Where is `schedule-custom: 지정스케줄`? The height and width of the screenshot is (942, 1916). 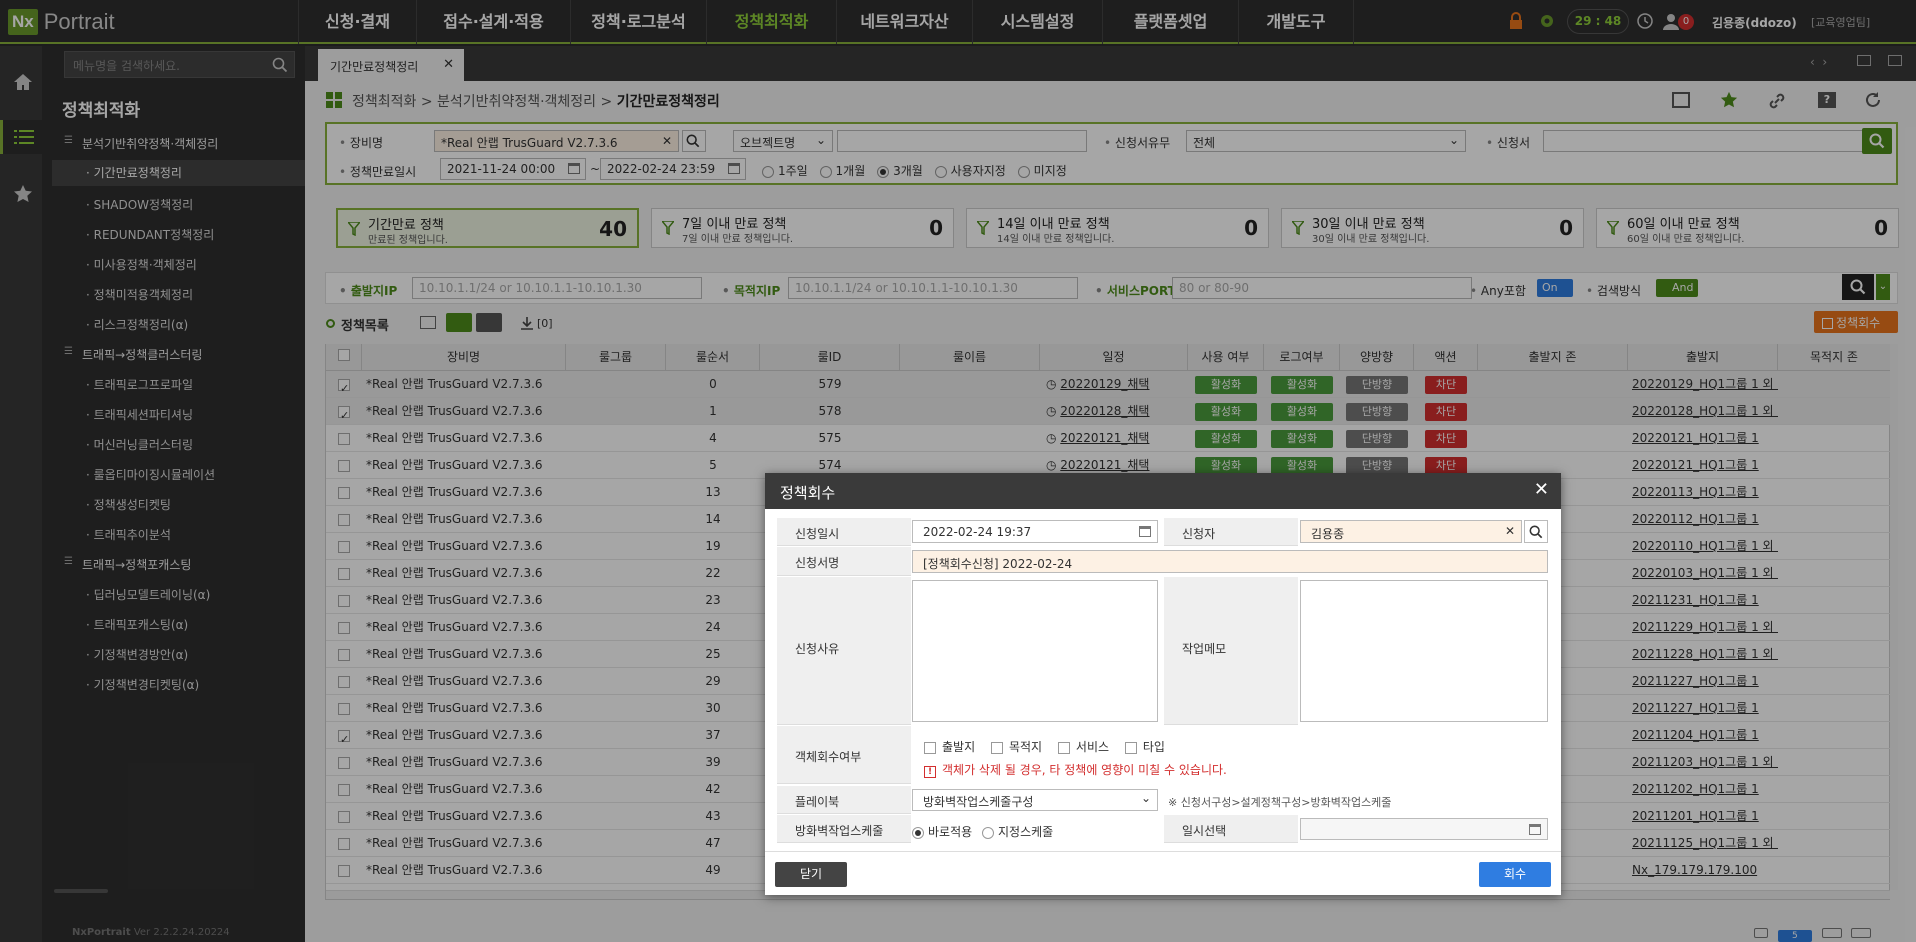
schedule-custom: 지정스케줄 is located at coordinates (1017, 832).